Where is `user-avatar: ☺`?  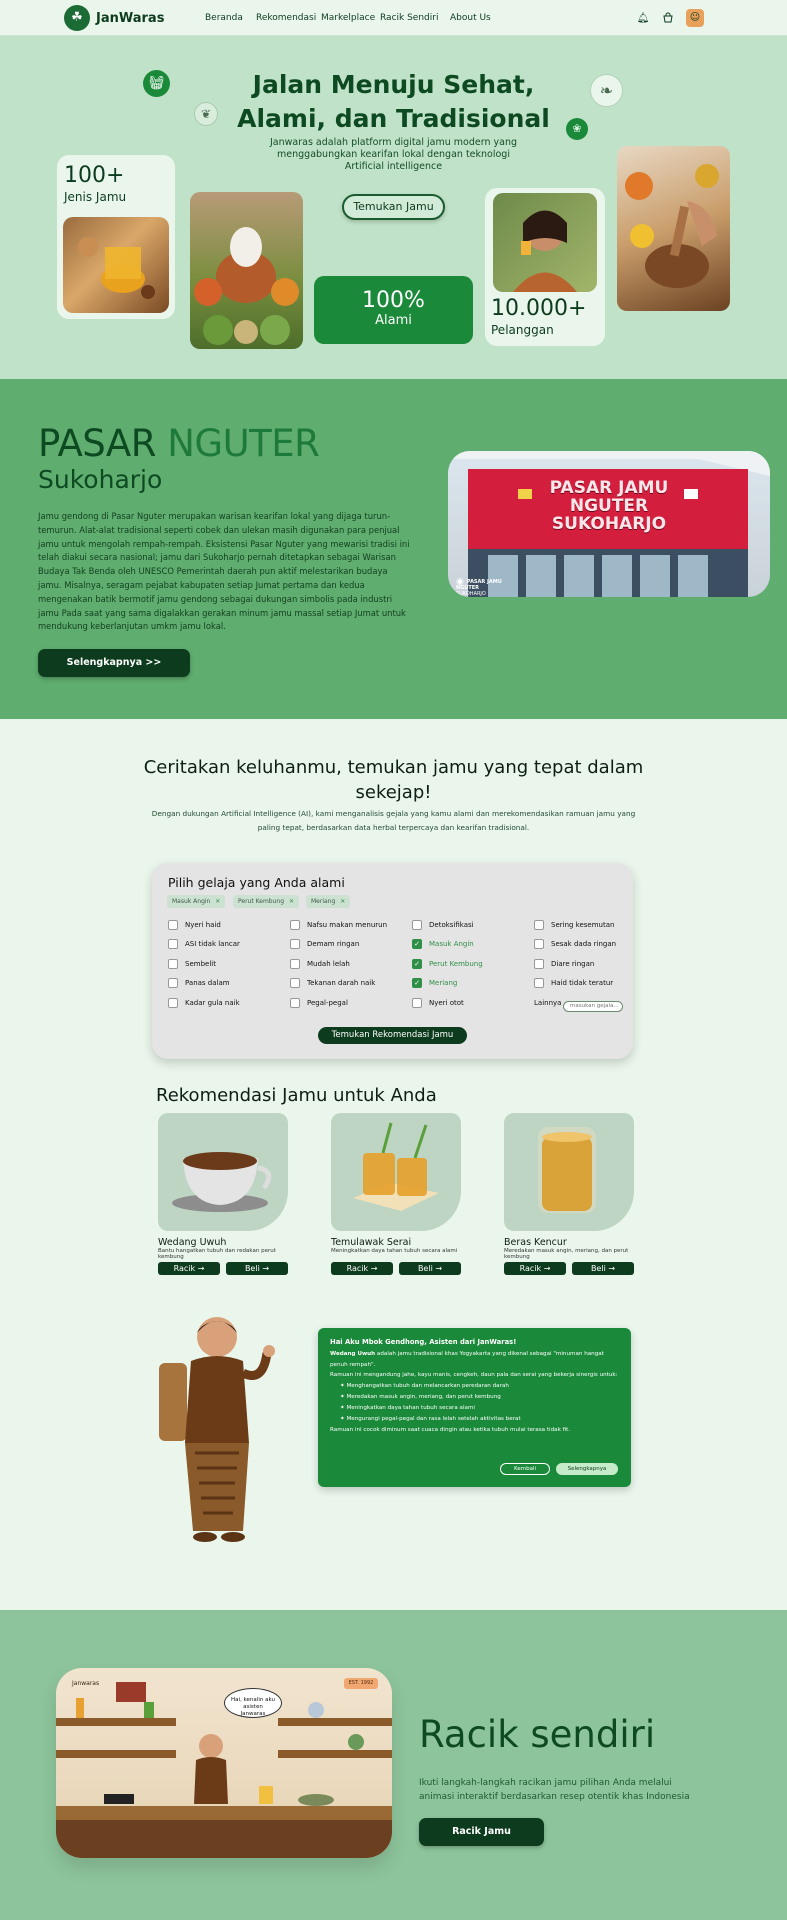 user-avatar: ☺ is located at coordinates (695, 18).